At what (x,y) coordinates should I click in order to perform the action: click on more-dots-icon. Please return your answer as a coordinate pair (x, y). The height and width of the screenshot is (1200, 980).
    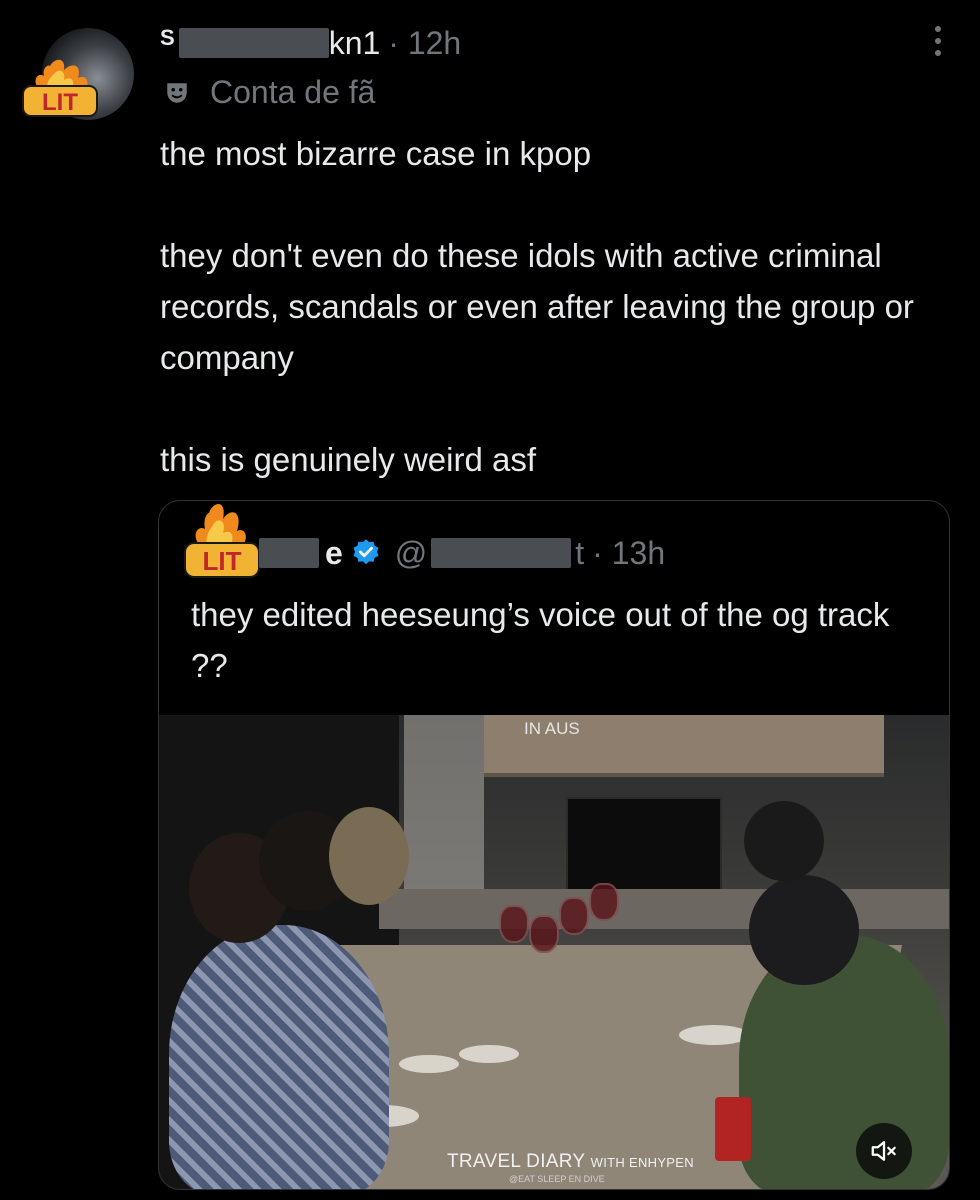
    Looking at the image, I should click on (938, 46).